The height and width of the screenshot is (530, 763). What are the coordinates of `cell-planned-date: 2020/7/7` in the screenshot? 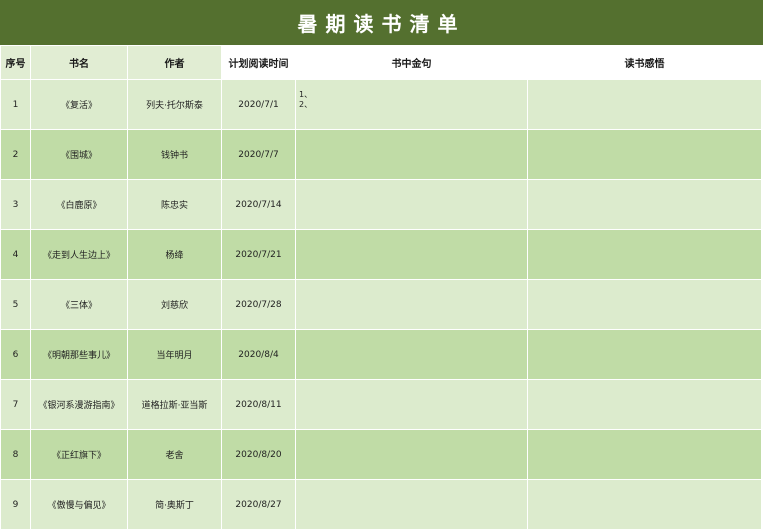 It's located at (258, 154).